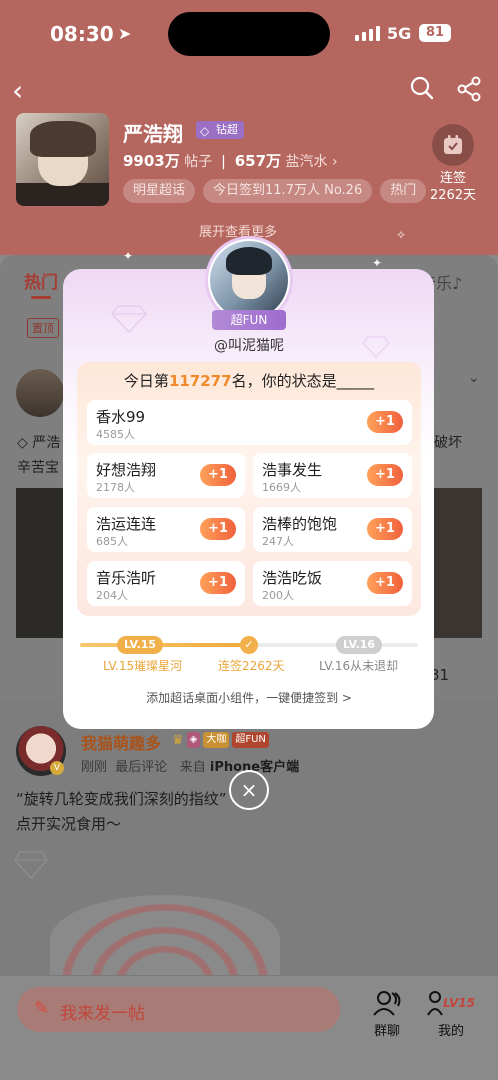  I want to click on option-name: 好想浩翔, so click(126, 470).